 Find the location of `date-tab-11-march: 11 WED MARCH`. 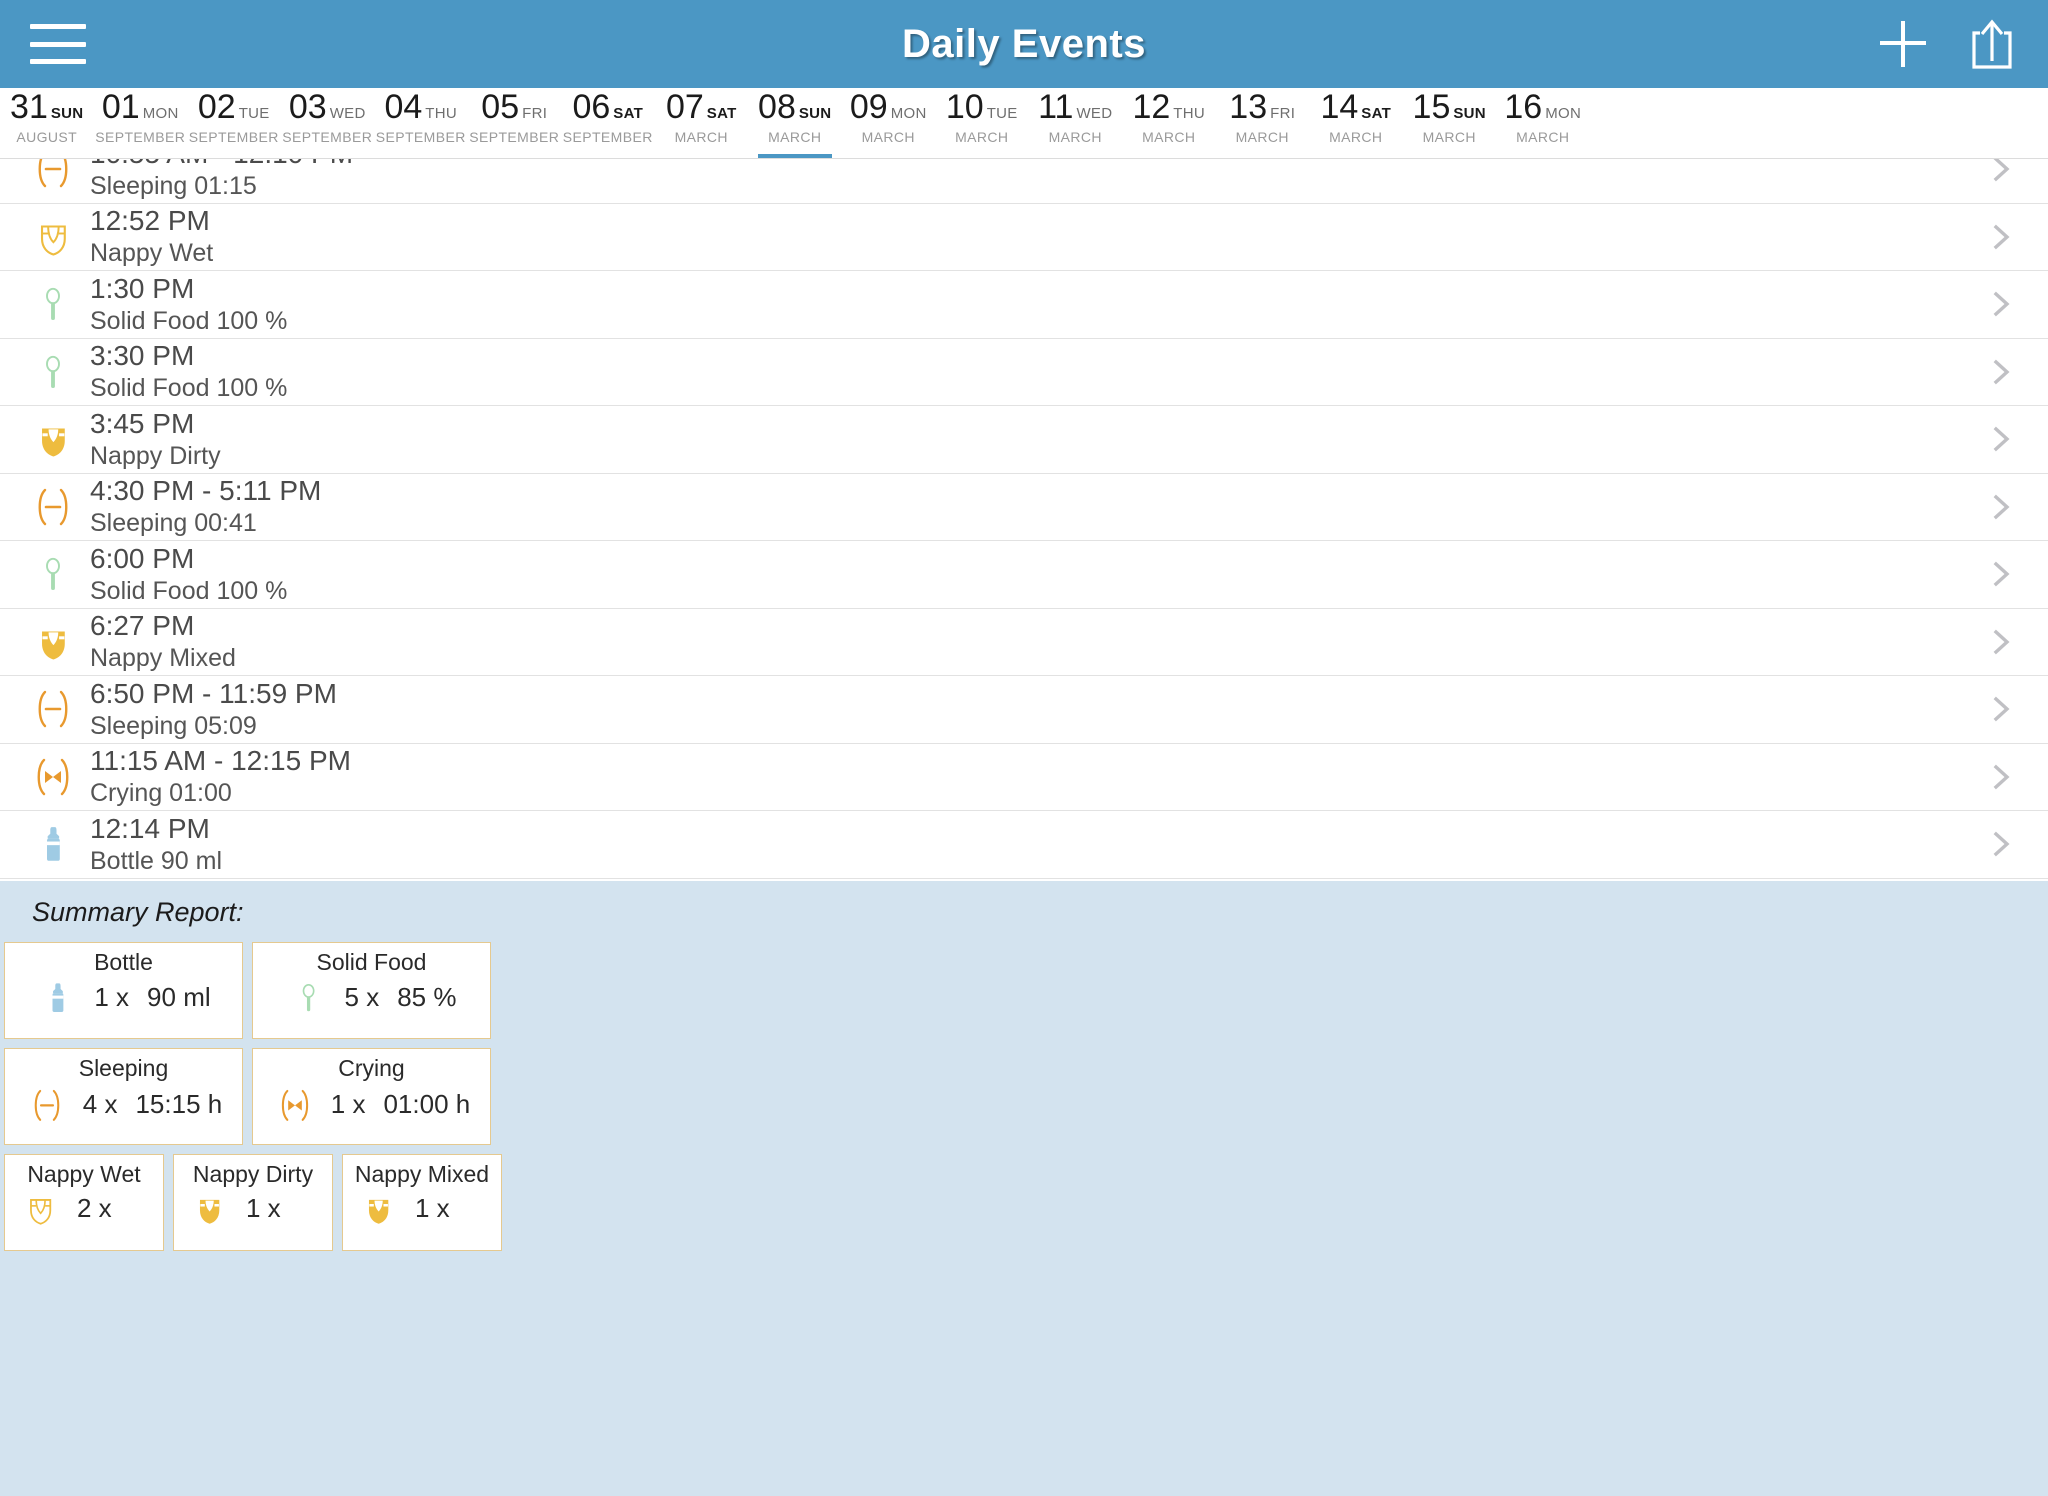

date-tab-11-march: 11 WED MARCH is located at coordinates (1076, 123).